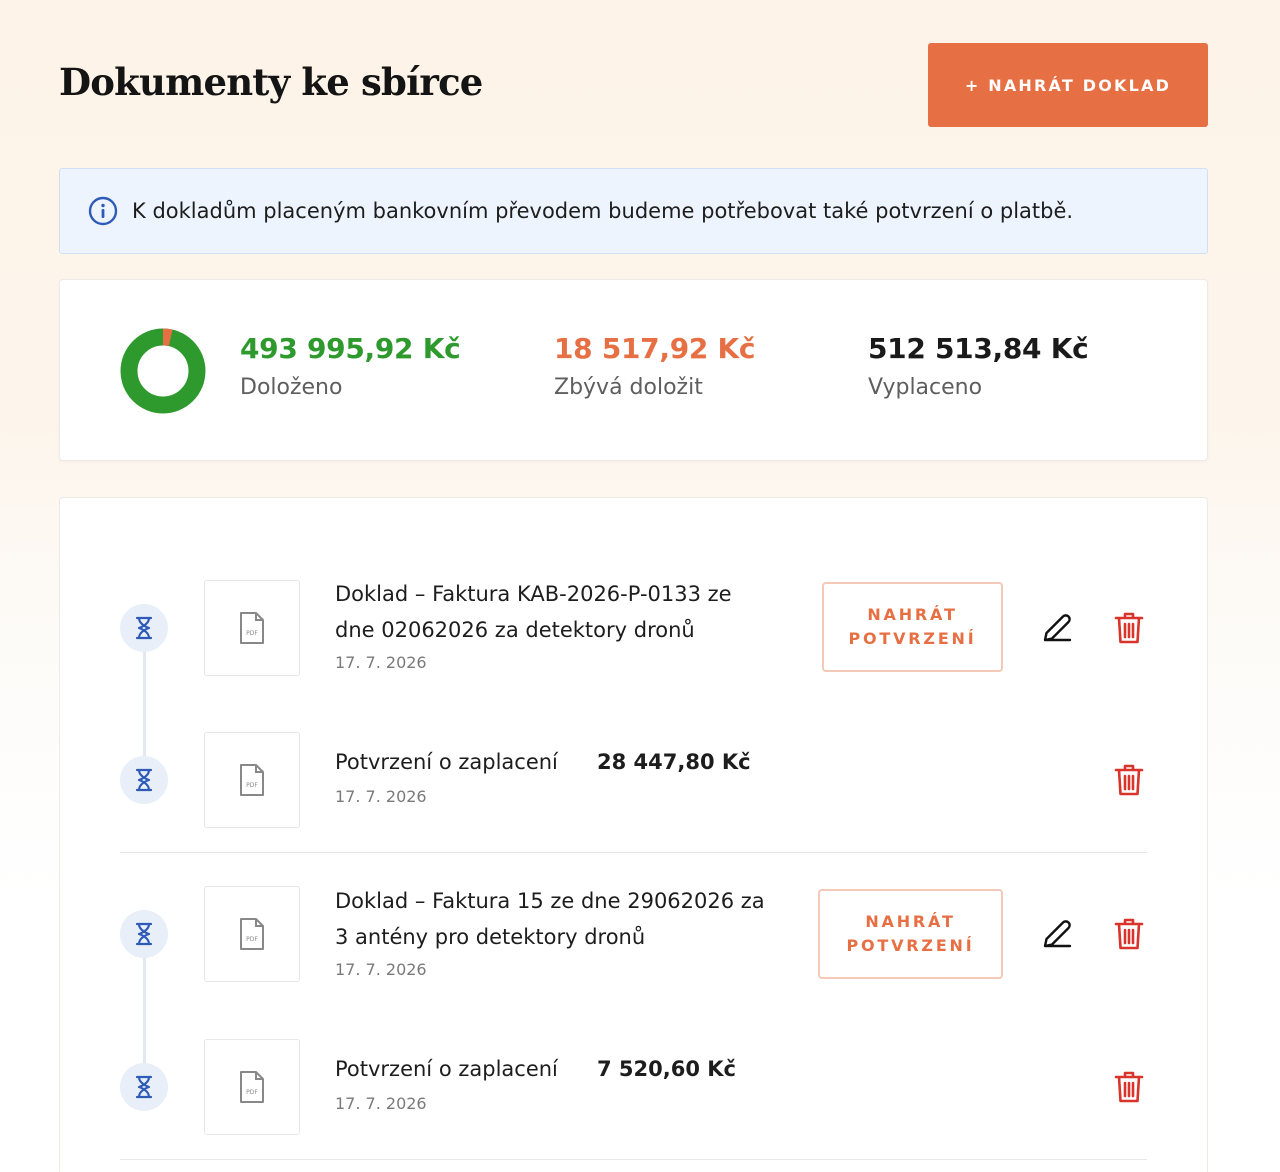  I want to click on stat-paid-value: 512 513,84 Kč, so click(978, 348).